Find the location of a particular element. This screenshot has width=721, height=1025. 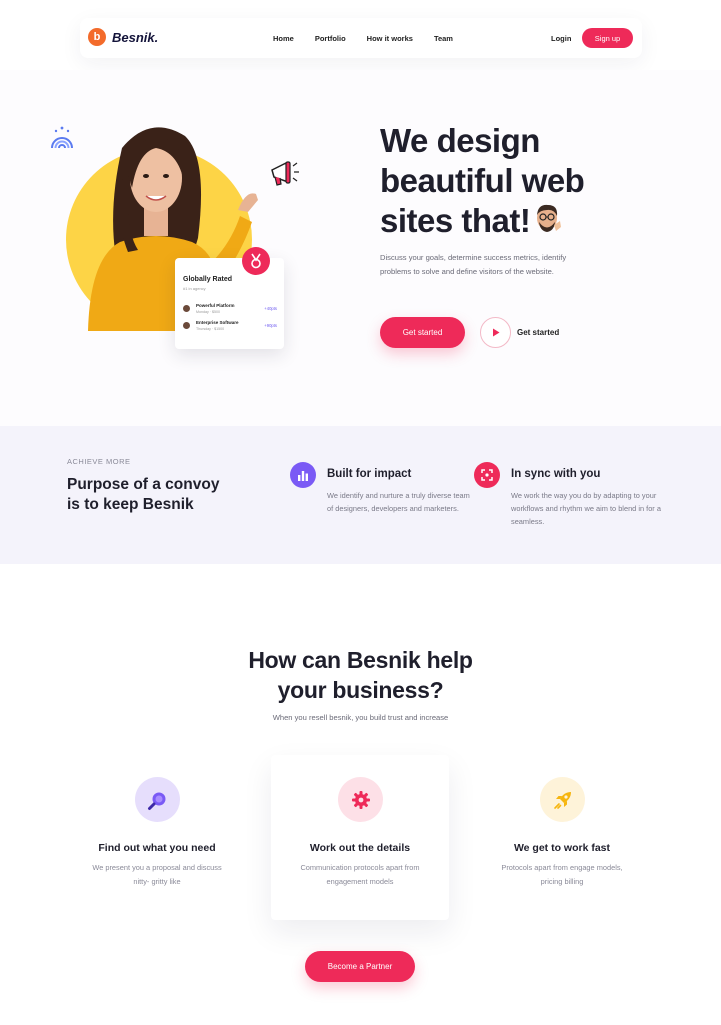

how-title-line: How can Besnik help is located at coordinates (360, 660).